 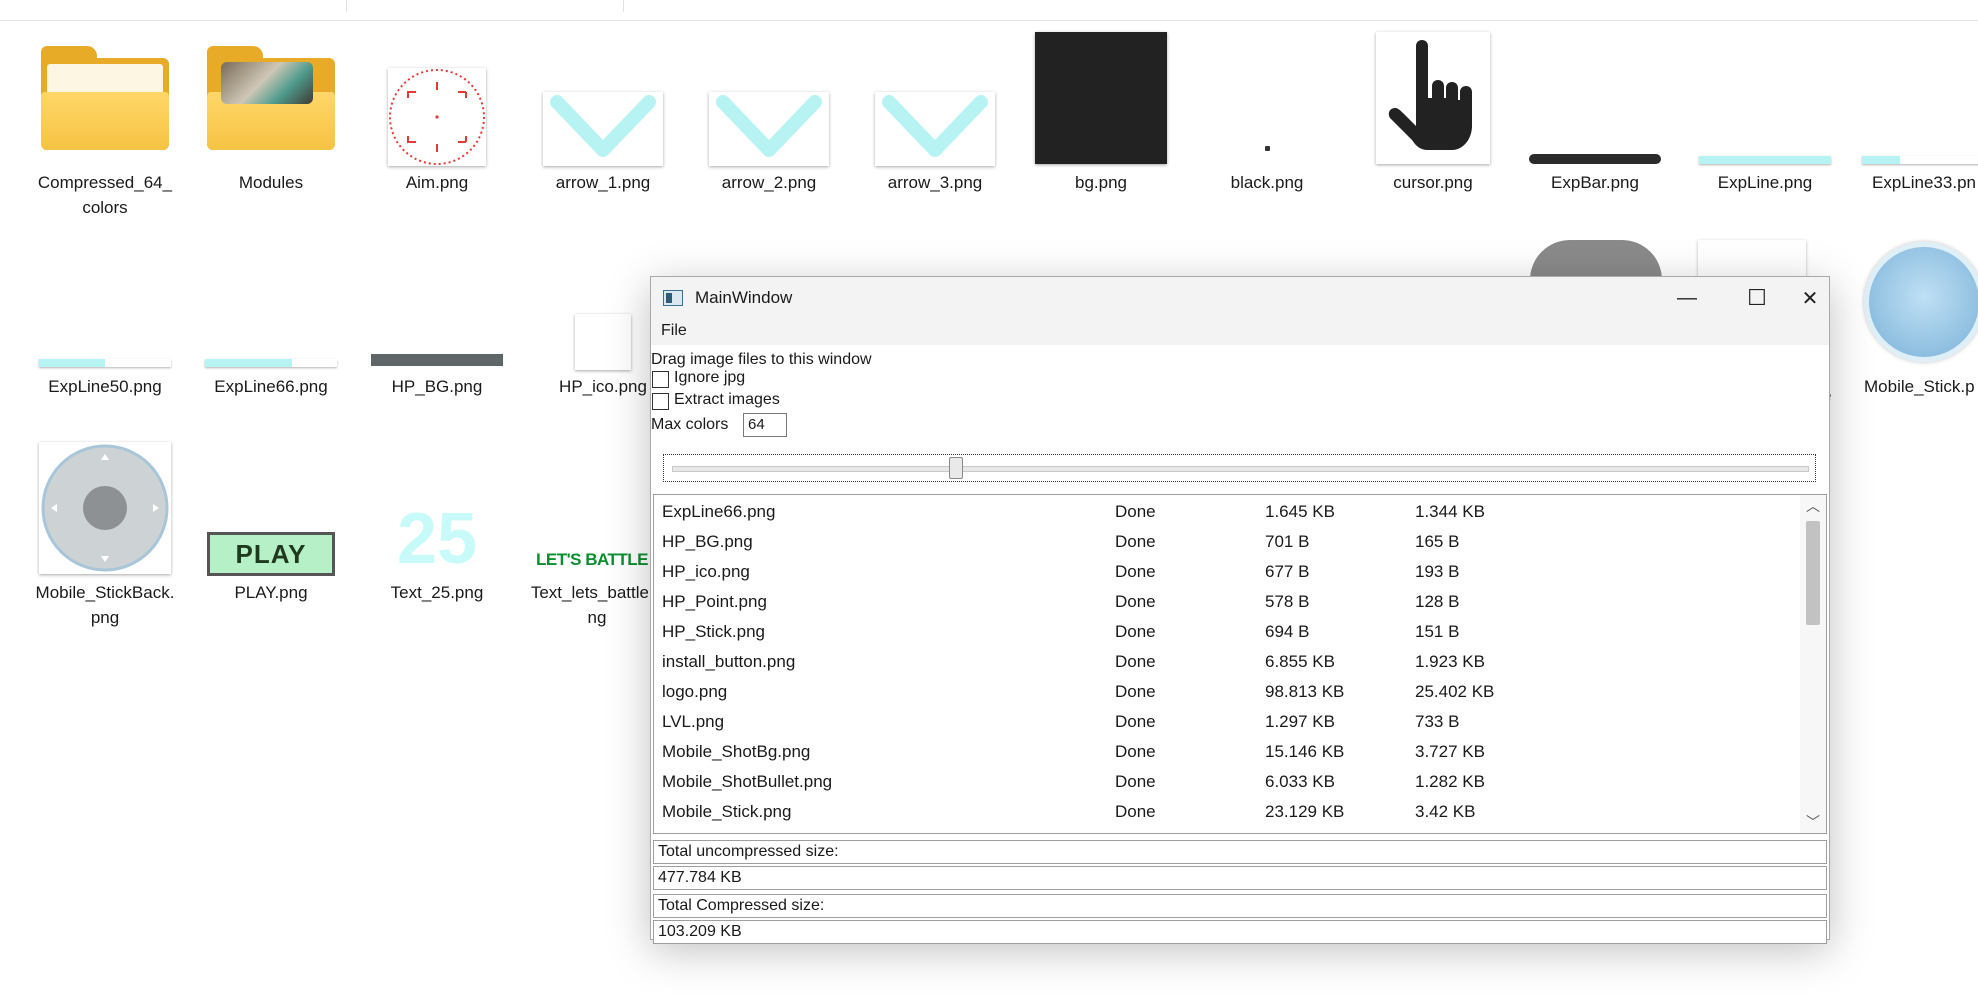 What do you see at coordinates (1224, 752) in the screenshot?
I see `table-row: Mobile_ShotBg.png Done 15.146 KB 3.727 KB` at bounding box center [1224, 752].